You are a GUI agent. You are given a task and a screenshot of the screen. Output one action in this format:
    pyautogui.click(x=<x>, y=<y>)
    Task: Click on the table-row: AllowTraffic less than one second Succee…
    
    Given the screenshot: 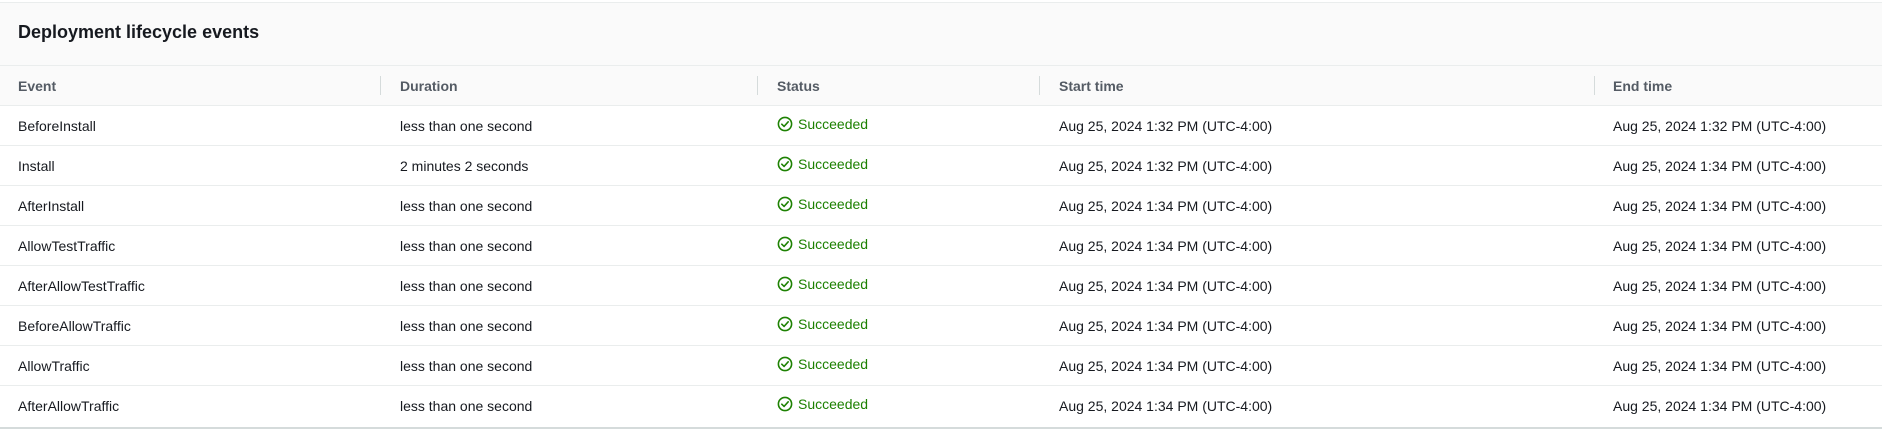 What is the action you would take?
    pyautogui.click(x=941, y=365)
    